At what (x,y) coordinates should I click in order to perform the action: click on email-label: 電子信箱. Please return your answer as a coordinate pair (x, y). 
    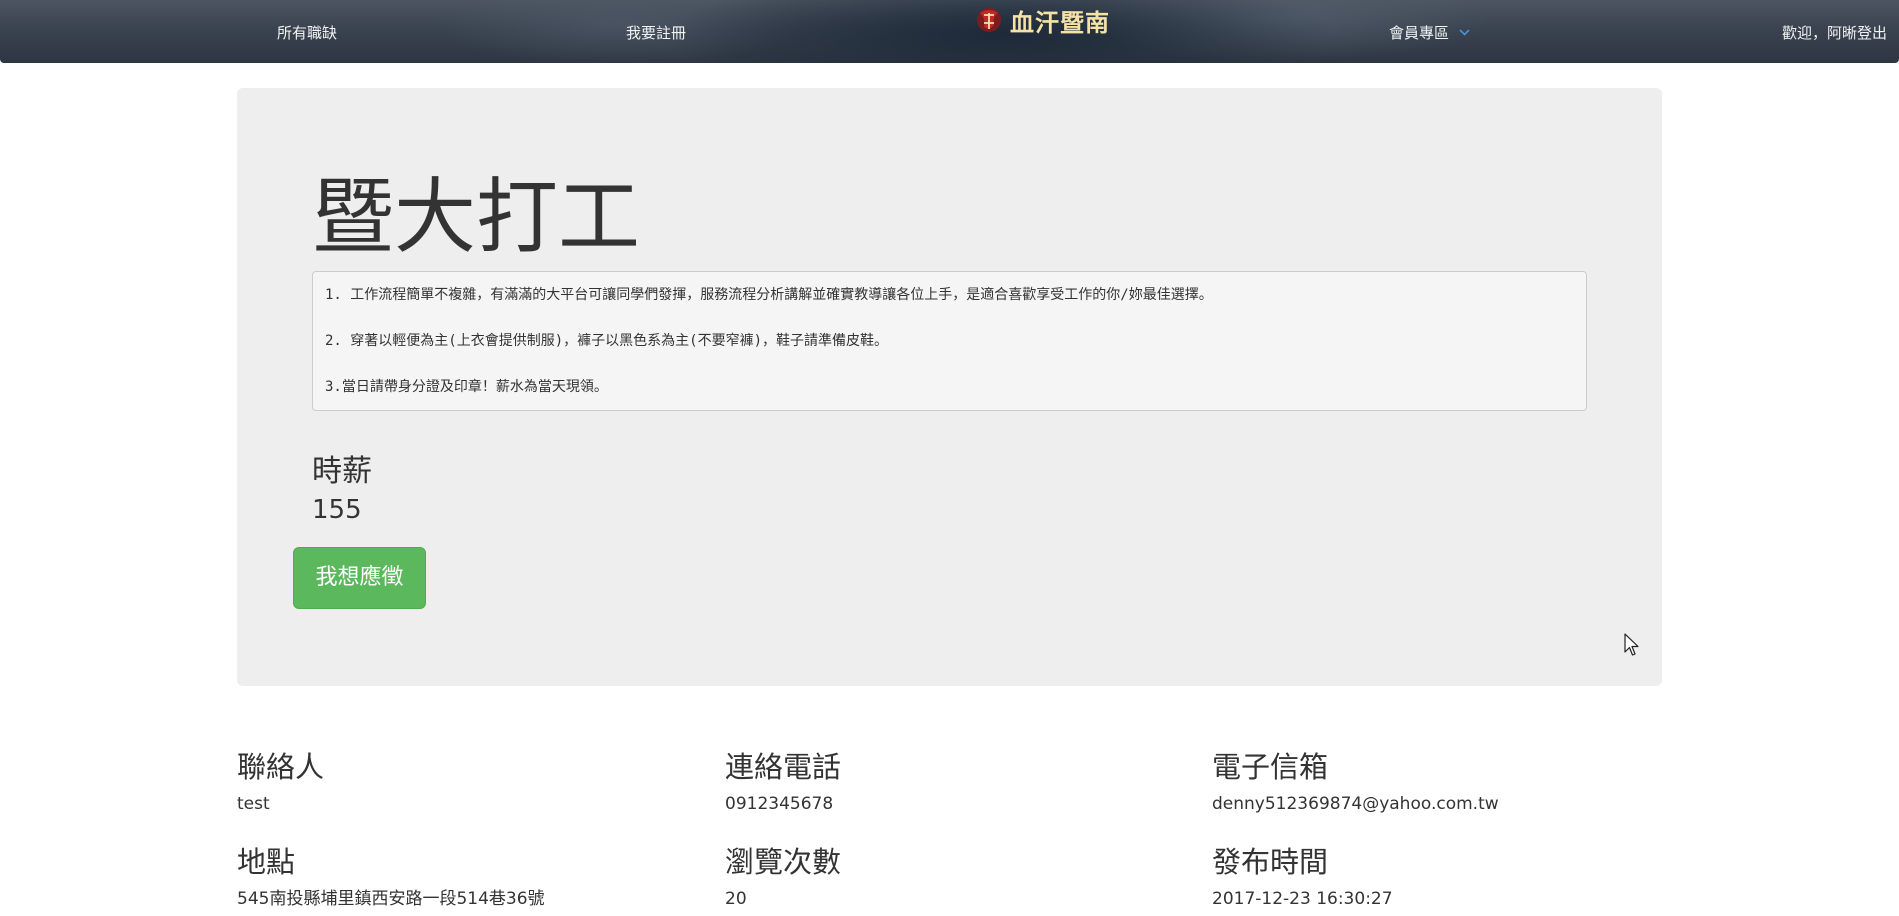
    Looking at the image, I should click on (1270, 767).